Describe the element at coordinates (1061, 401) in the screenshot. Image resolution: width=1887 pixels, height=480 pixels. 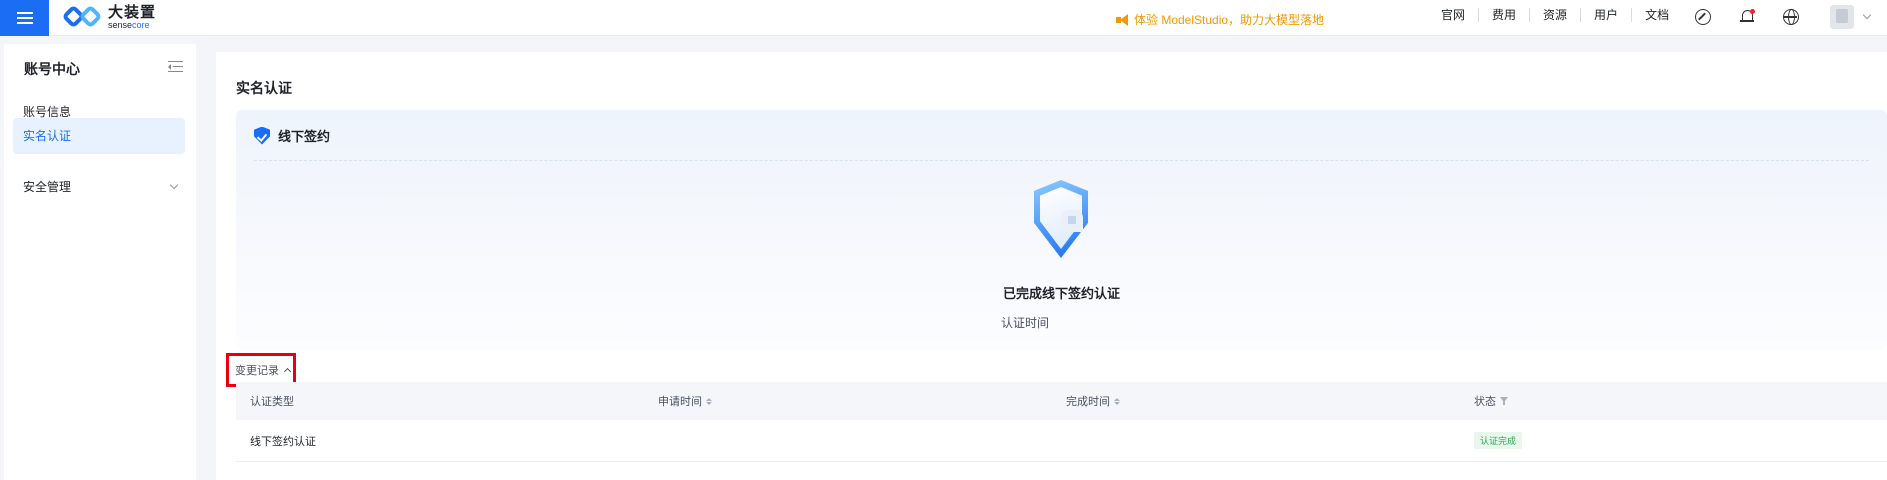
I see `table-header: 认证类型 申请时间 完成时间 状态` at that location.